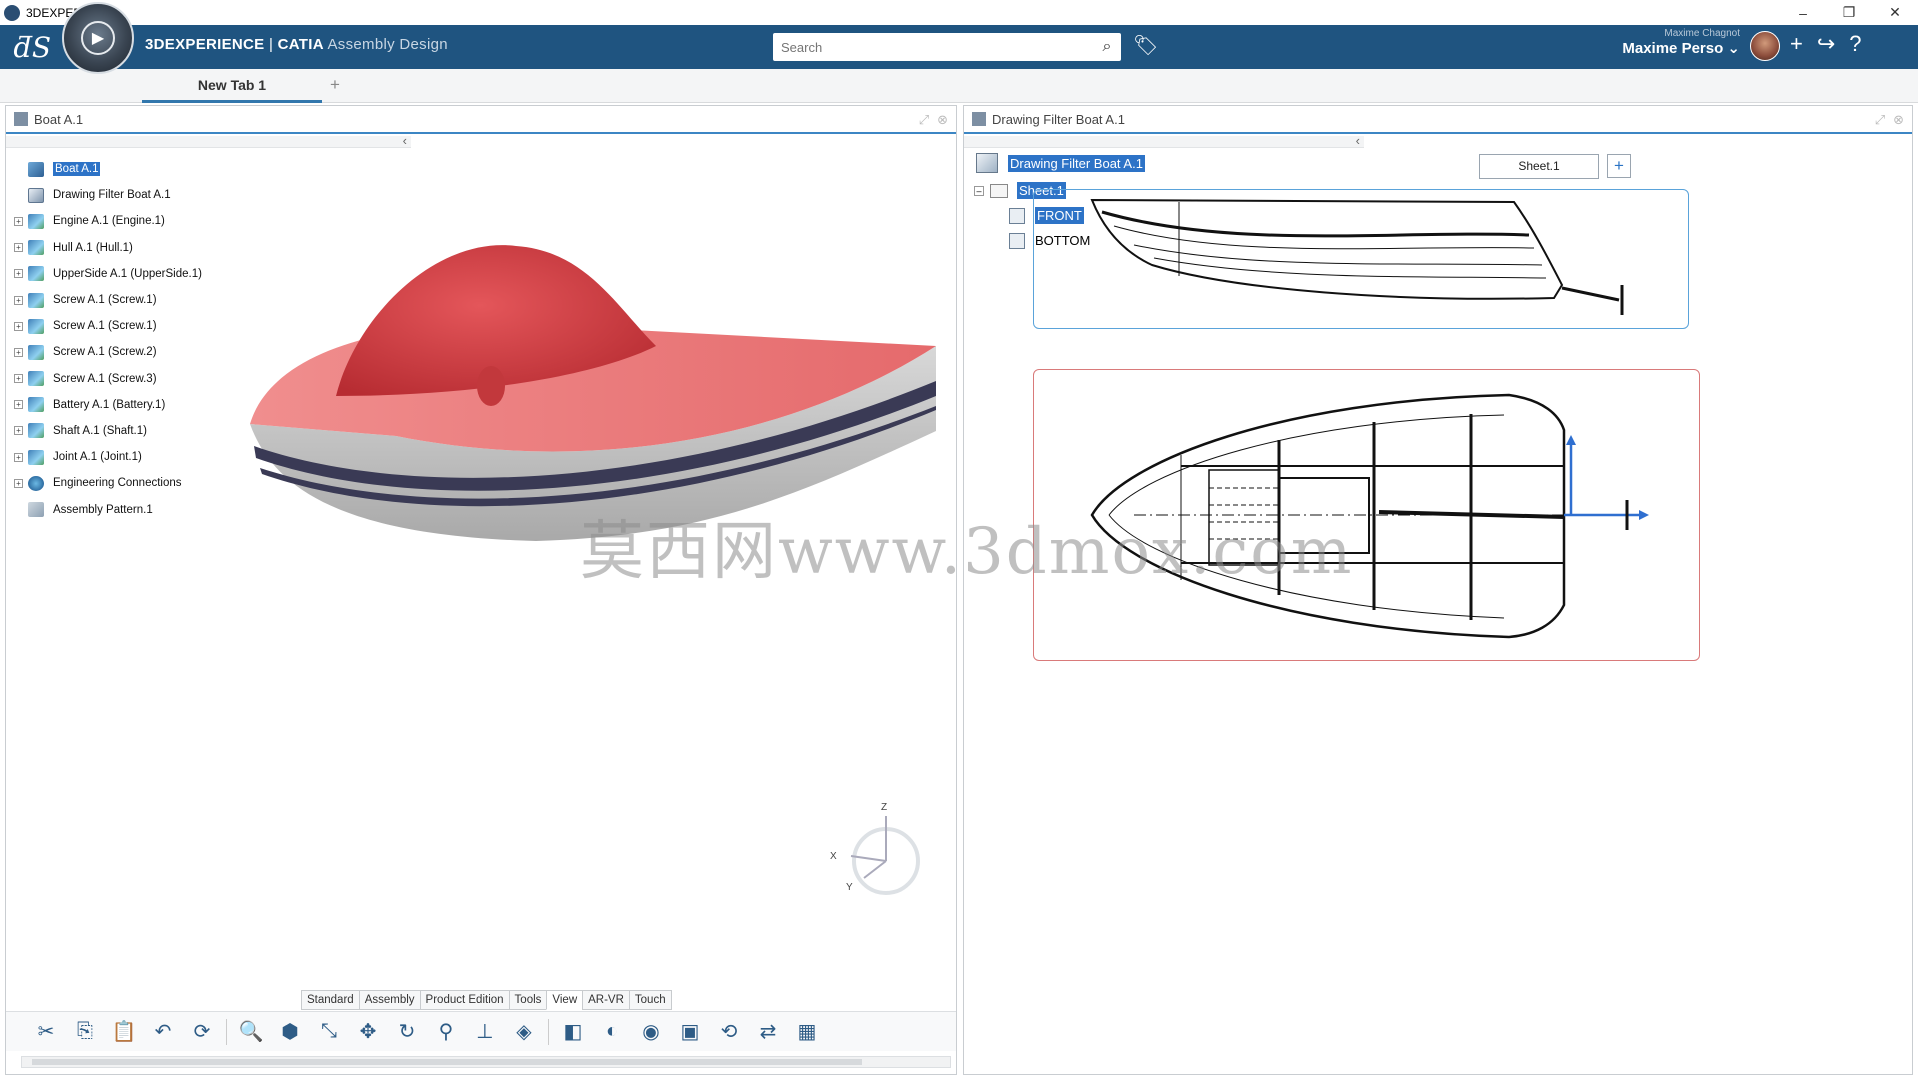 The height and width of the screenshot is (1079, 1918). Describe the element at coordinates (1849, 12) in the screenshot. I see `restore-button: ❐` at that location.